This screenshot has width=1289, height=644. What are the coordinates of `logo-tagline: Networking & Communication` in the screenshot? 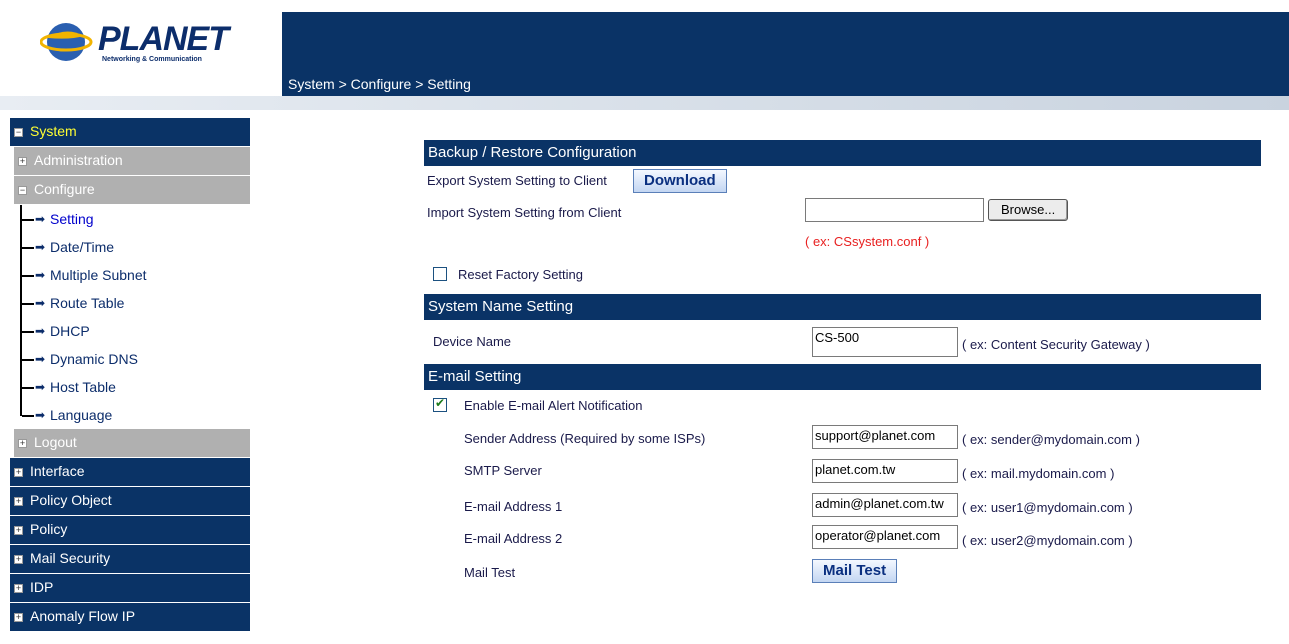 It's located at (152, 59).